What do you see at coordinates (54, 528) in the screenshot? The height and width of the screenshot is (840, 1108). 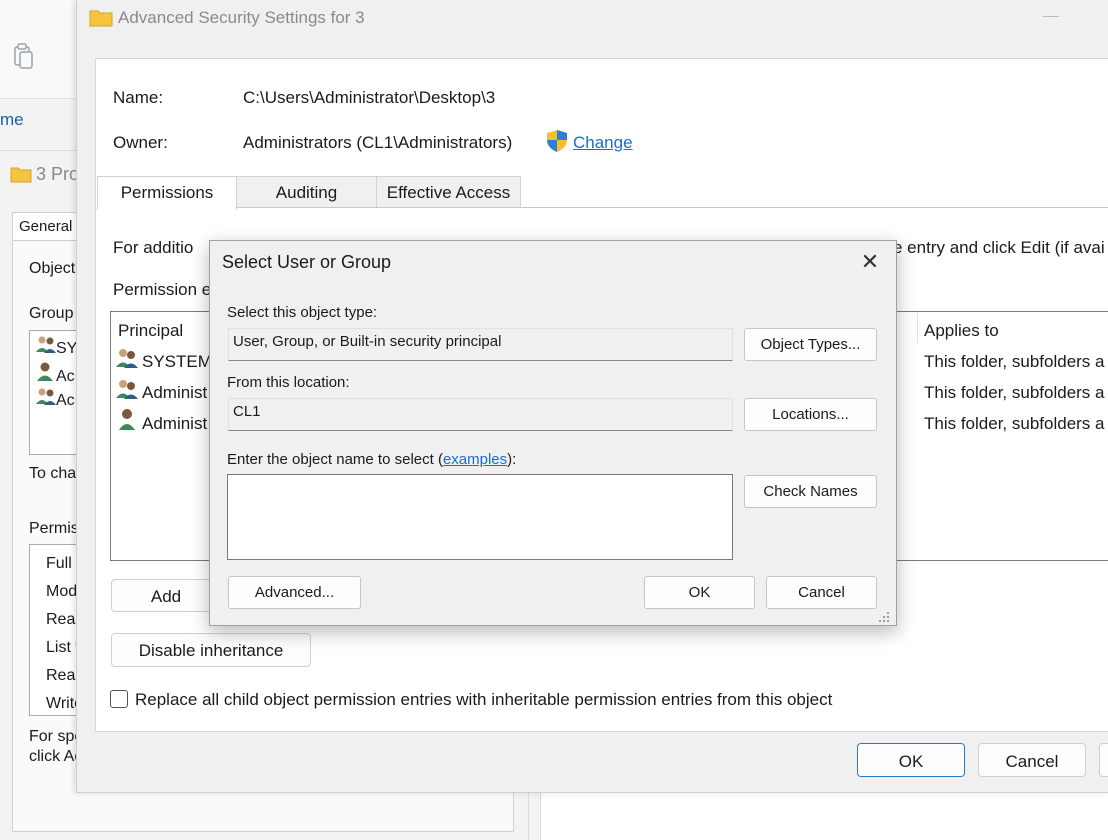 I see `permissions-label: Permis` at bounding box center [54, 528].